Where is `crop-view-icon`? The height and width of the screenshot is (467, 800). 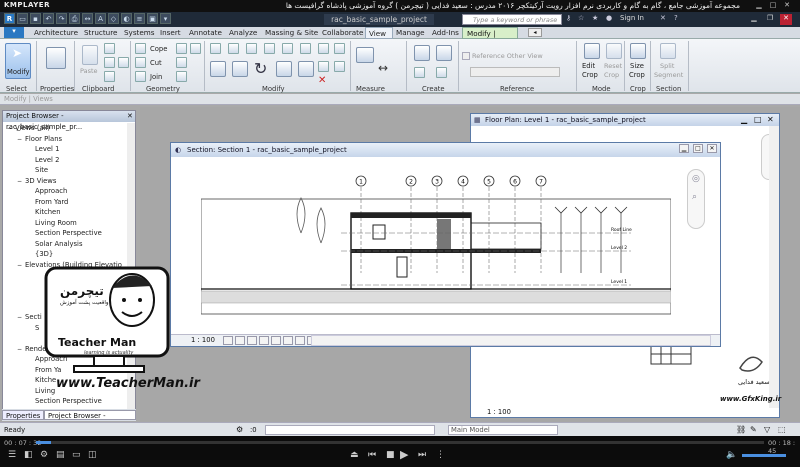
crop-view-icon is located at coordinates (276, 340).